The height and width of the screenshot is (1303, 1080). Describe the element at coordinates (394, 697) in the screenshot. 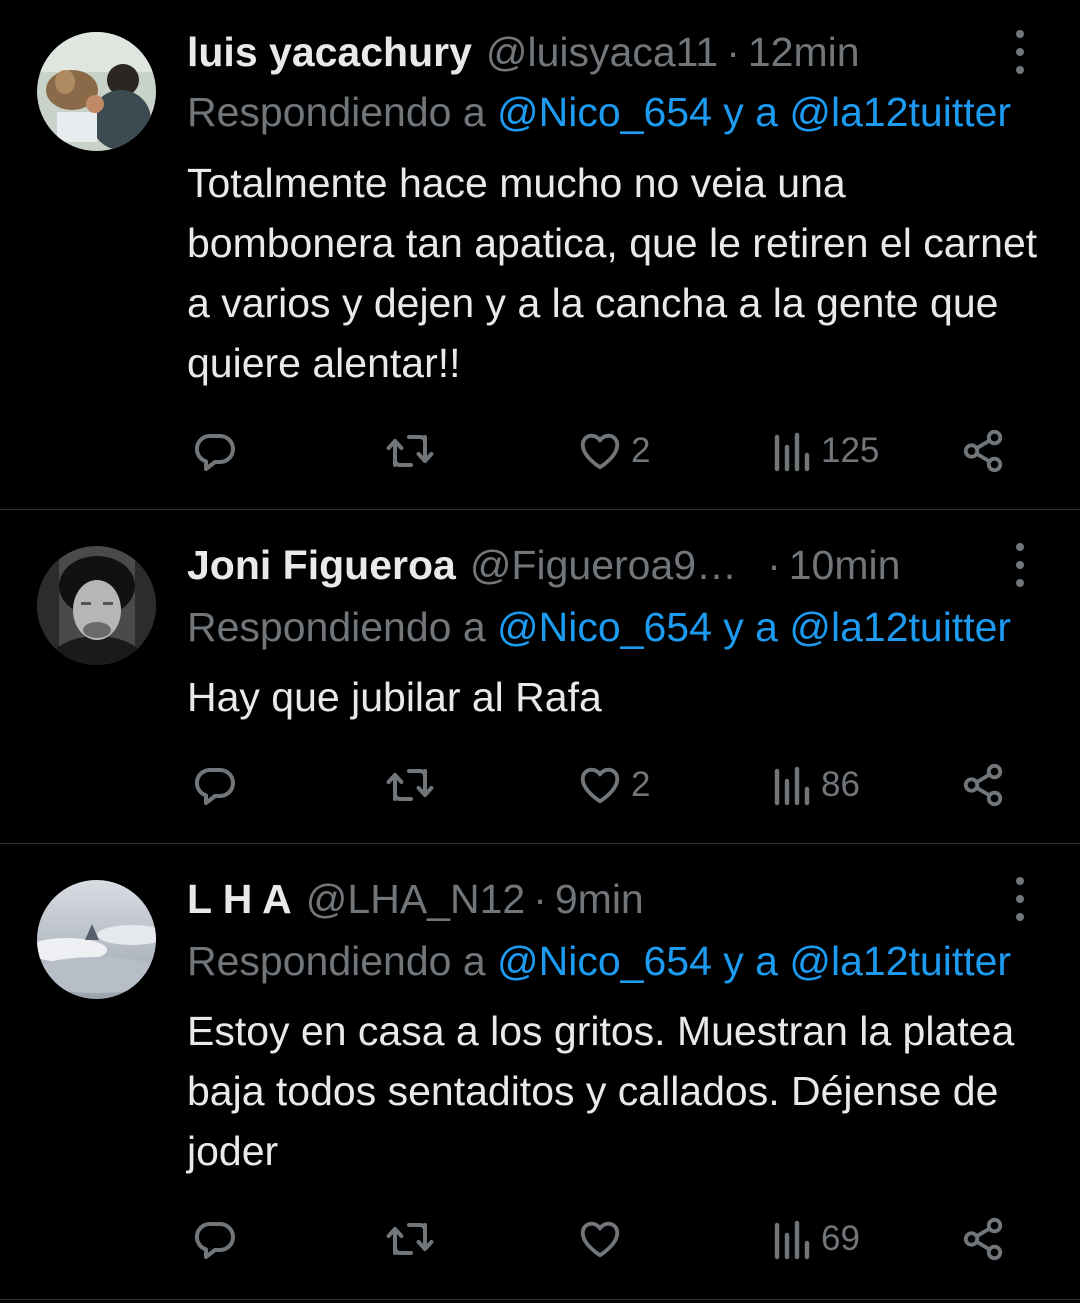

I see `tweet-text: Hay que jubilar al Rafa` at that location.